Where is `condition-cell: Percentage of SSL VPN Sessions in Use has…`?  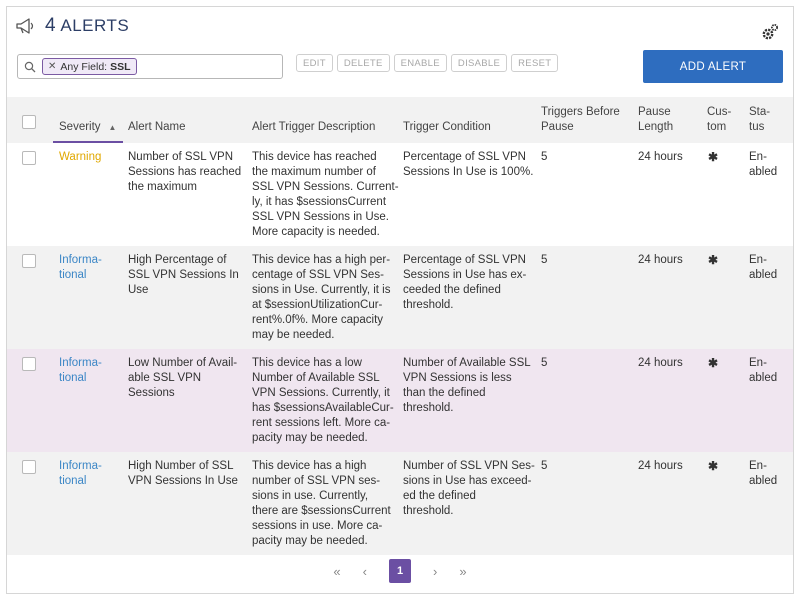
condition-cell: Percentage of SSL VPN Sessions in Use has… is located at coordinates (464, 283).